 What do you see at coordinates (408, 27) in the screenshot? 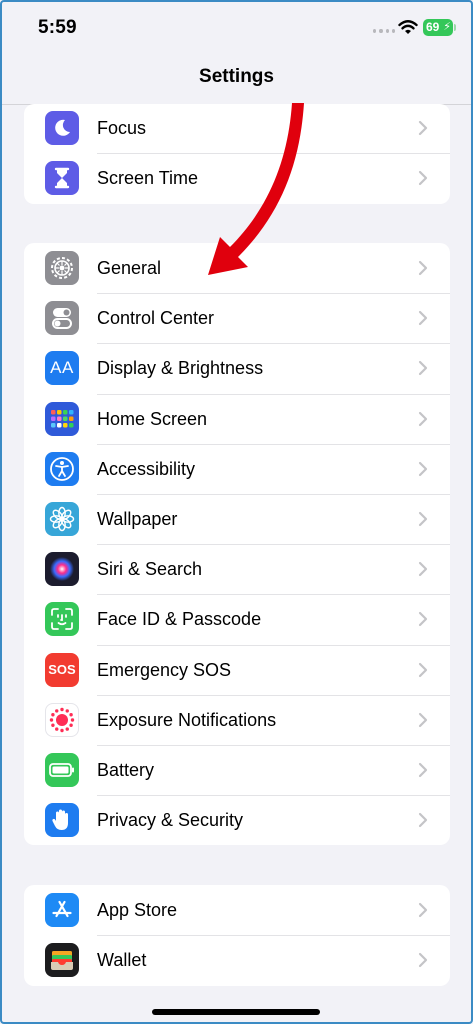
I see `wifi-icon` at bounding box center [408, 27].